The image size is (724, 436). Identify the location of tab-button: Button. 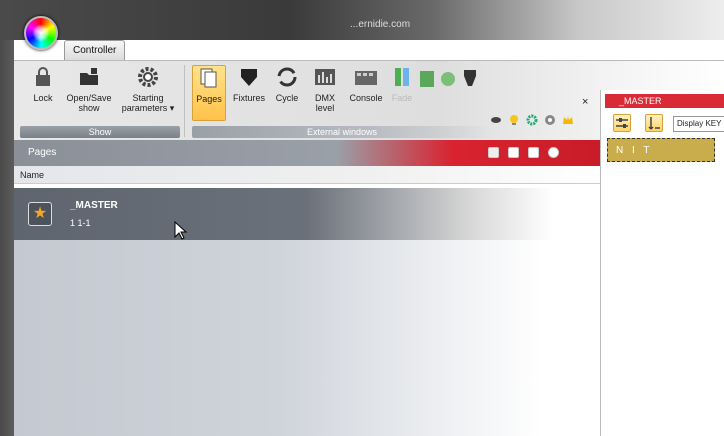
(208, 50).